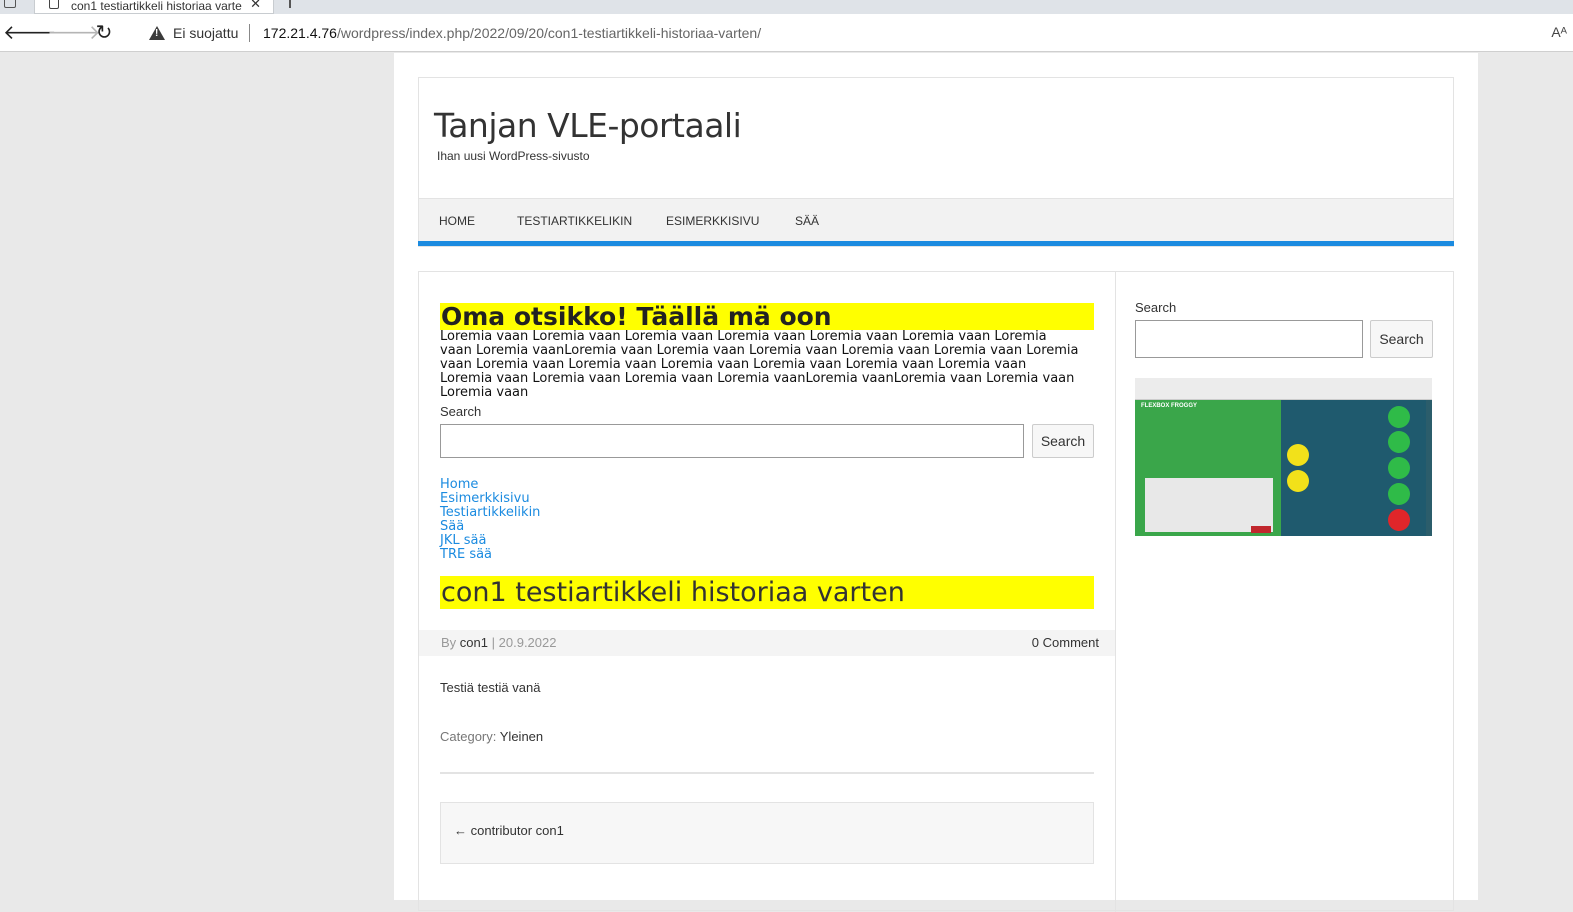  What do you see at coordinates (255, 6) in the screenshot?
I see `close-icon: ✕` at bounding box center [255, 6].